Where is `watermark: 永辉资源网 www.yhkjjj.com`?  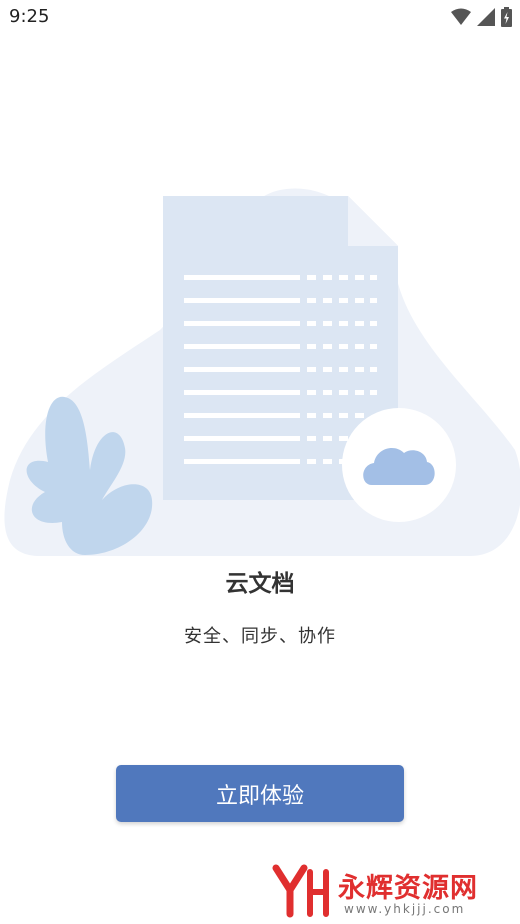 watermark: 永辉资源网 www.yhkjjj.com is located at coordinates (390, 890).